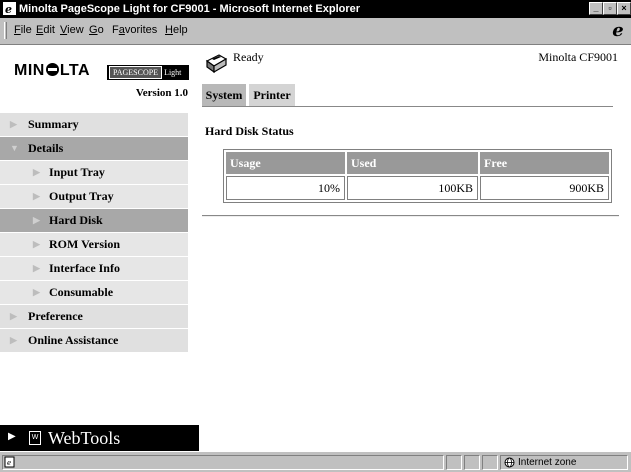 This screenshot has height=472, width=631. What do you see at coordinates (52, 70) in the screenshot?
I see `minolta-logo: MIN LTA` at bounding box center [52, 70].